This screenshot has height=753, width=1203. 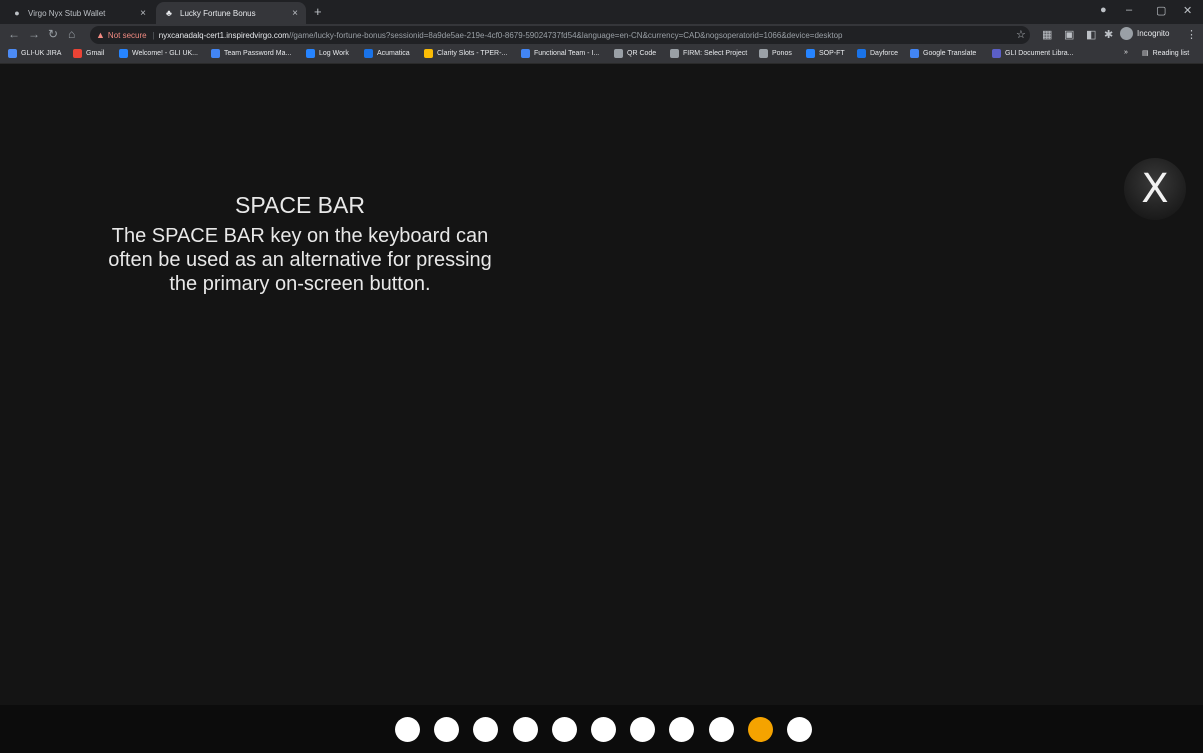 I want to click on url-host: nyxcanadalq-cert1.inspiredvirgo.com, so click(x=223, y=35).